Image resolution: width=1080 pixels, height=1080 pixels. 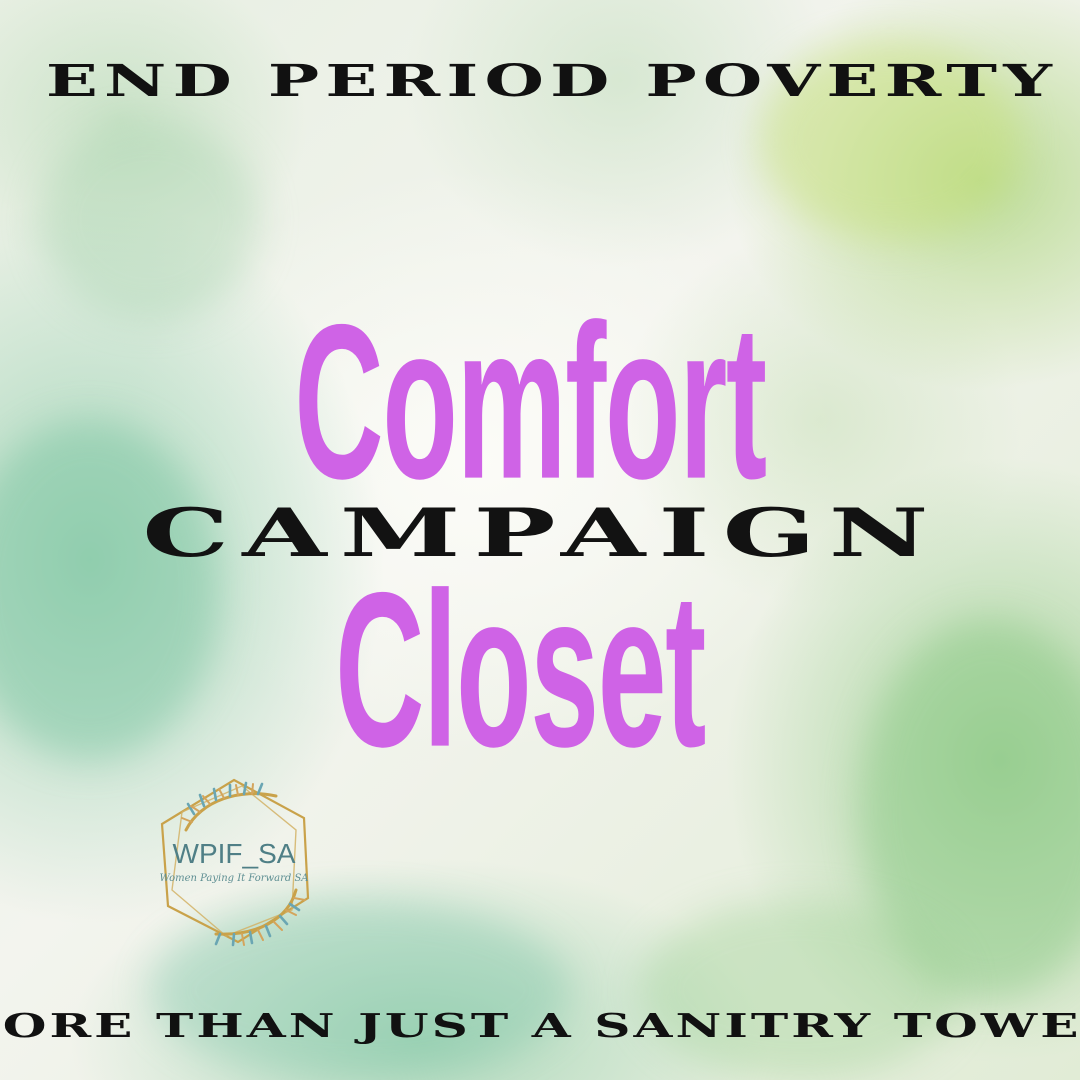 What do you see at coordinates (540, 1025) in the screenshot?
I see `bottom-heading: MORE THAN JUST A SANITRY TOWEL` at bounding box center [540, 1025].